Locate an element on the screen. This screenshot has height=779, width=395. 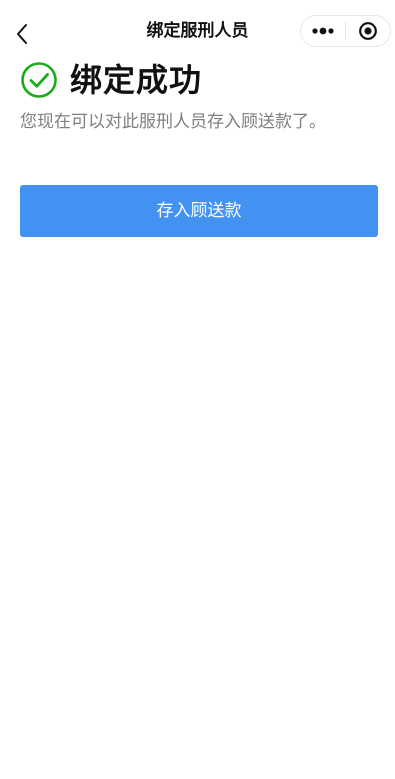
capsule-menu is located at coordinates (345, 31).